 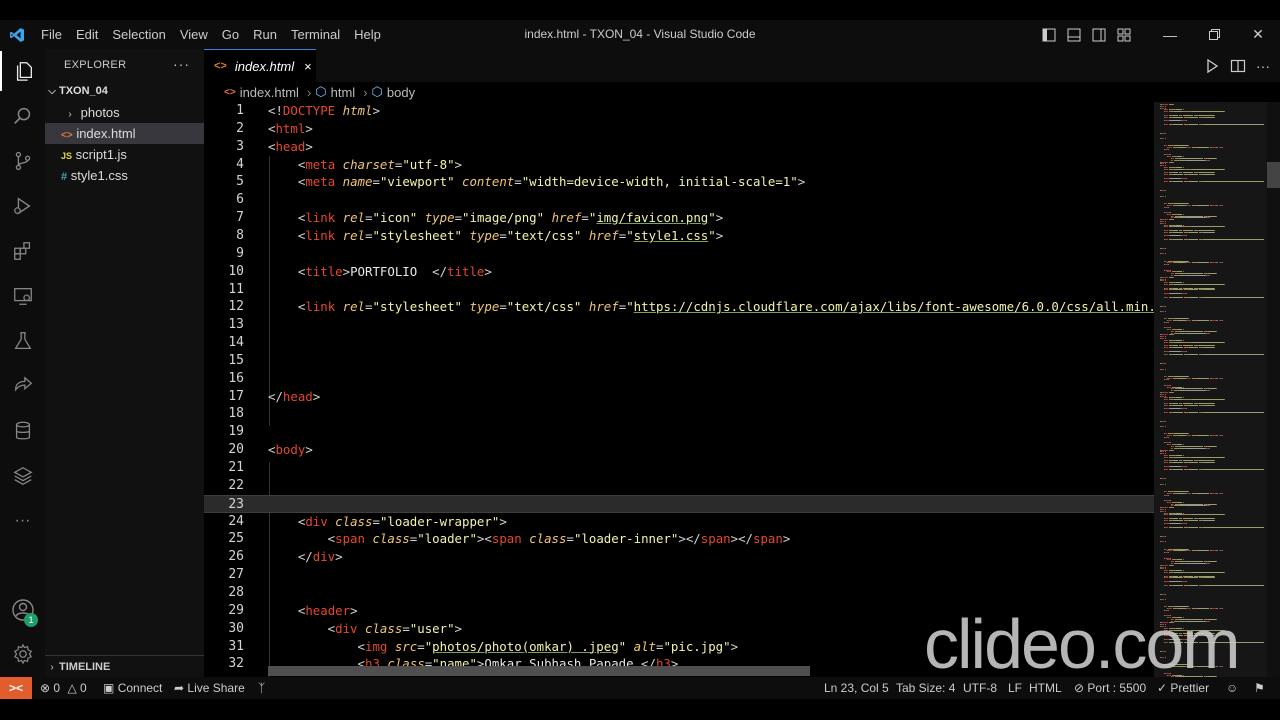 What do you see at coordinates (679, 486) in the screenshot?
I see `code-line: 22` at bounding box center [679, 486].